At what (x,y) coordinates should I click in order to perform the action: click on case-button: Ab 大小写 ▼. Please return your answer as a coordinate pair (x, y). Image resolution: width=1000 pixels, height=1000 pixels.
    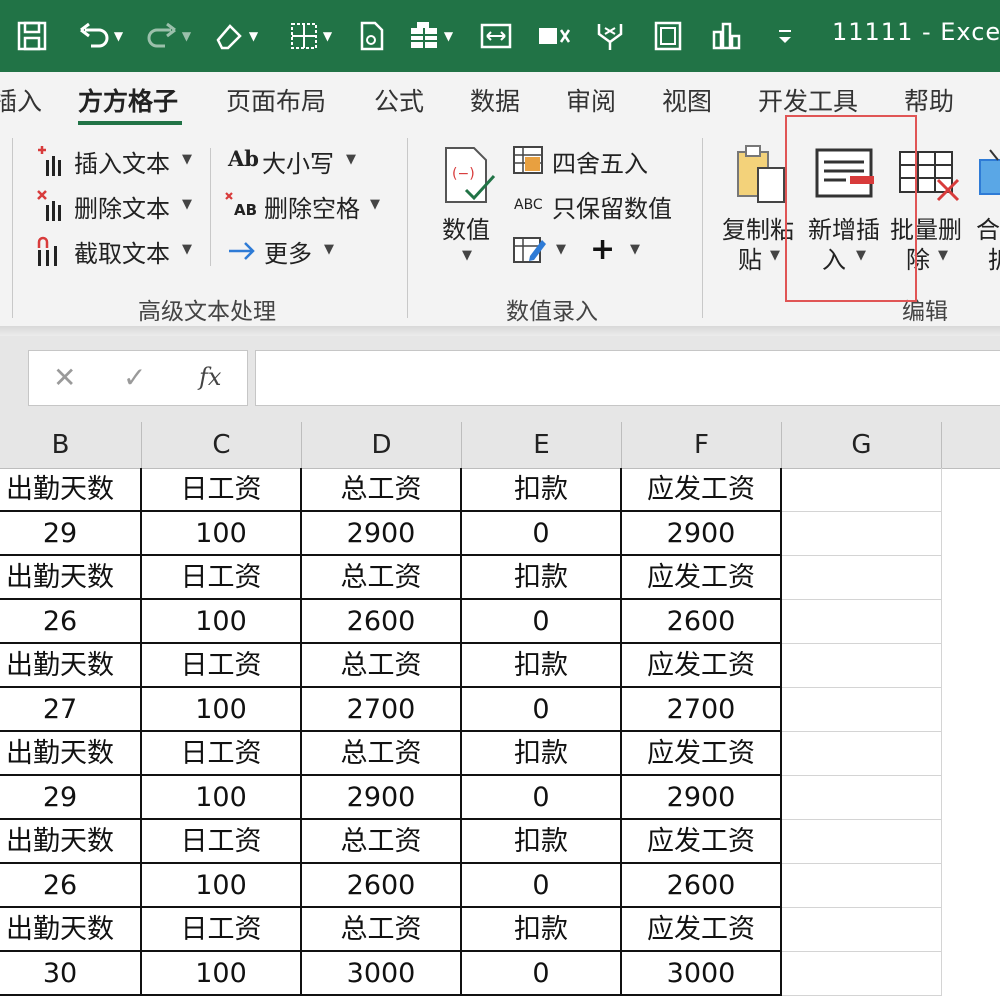
    Looking at the image, I should click on (293, 162).